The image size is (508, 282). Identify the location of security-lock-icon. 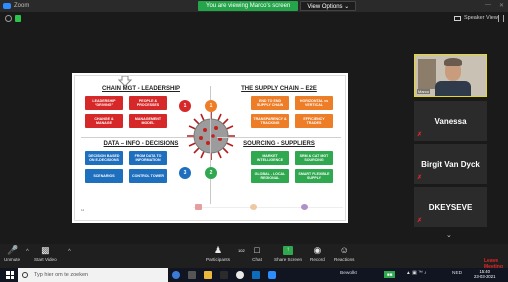
(18, 18).